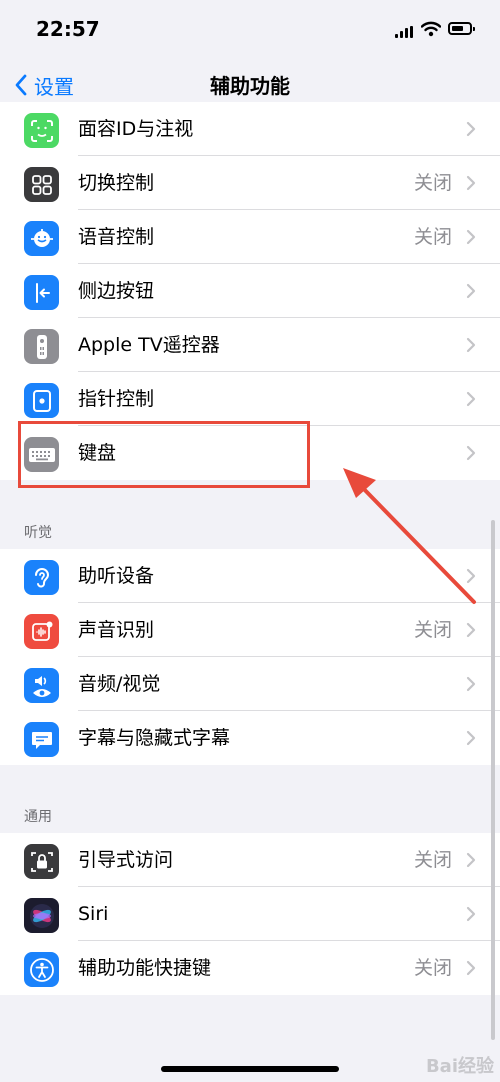 This screenshot has height=1082, width=500. Describe the element at coordinates (250, 1069) in the screenshot. I see `home-indicator` at that location.